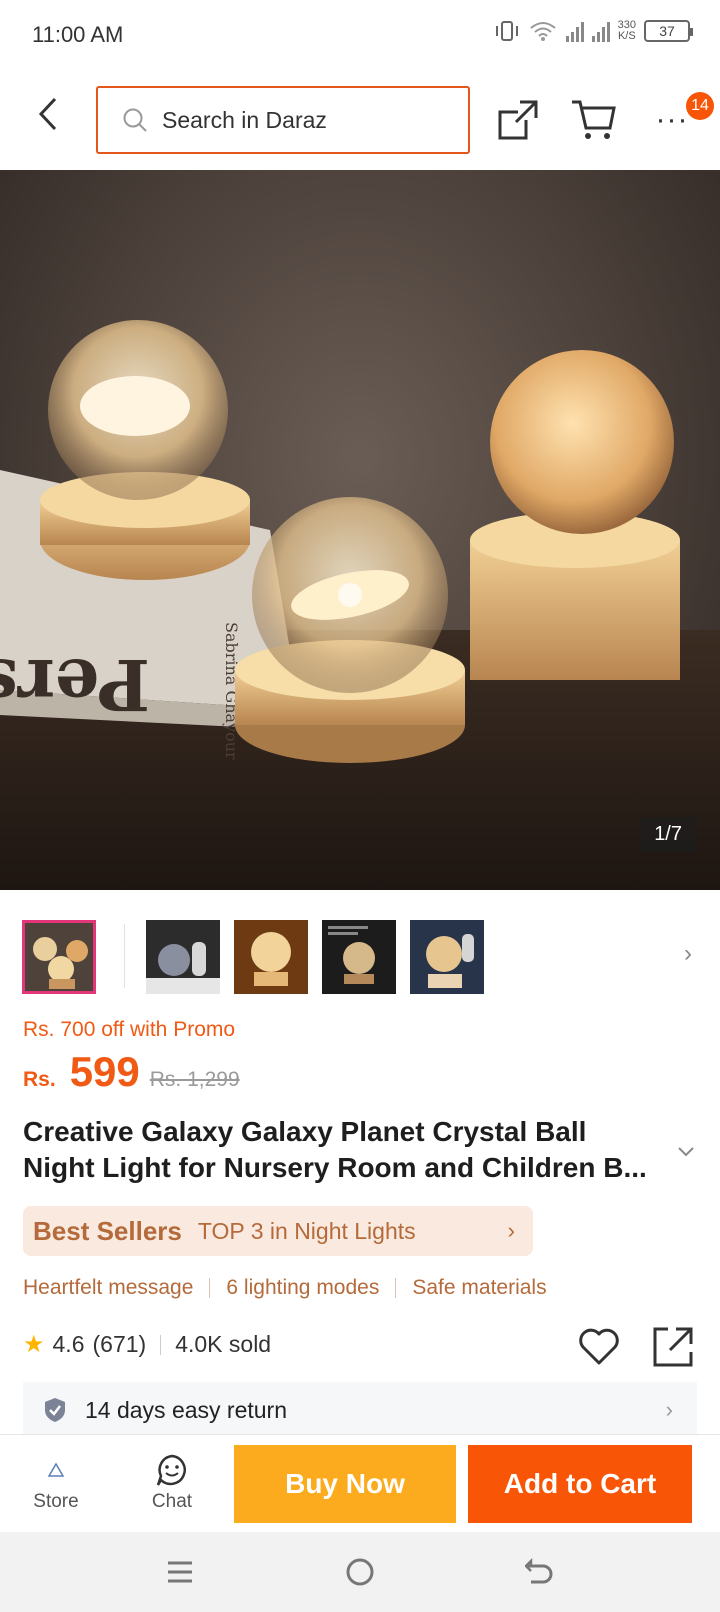 The height and width of the screenshot is (1612, 720). Describe the element at coordinates (668, 31) in the screenshot. I see `battery-icon: 37` at that location.